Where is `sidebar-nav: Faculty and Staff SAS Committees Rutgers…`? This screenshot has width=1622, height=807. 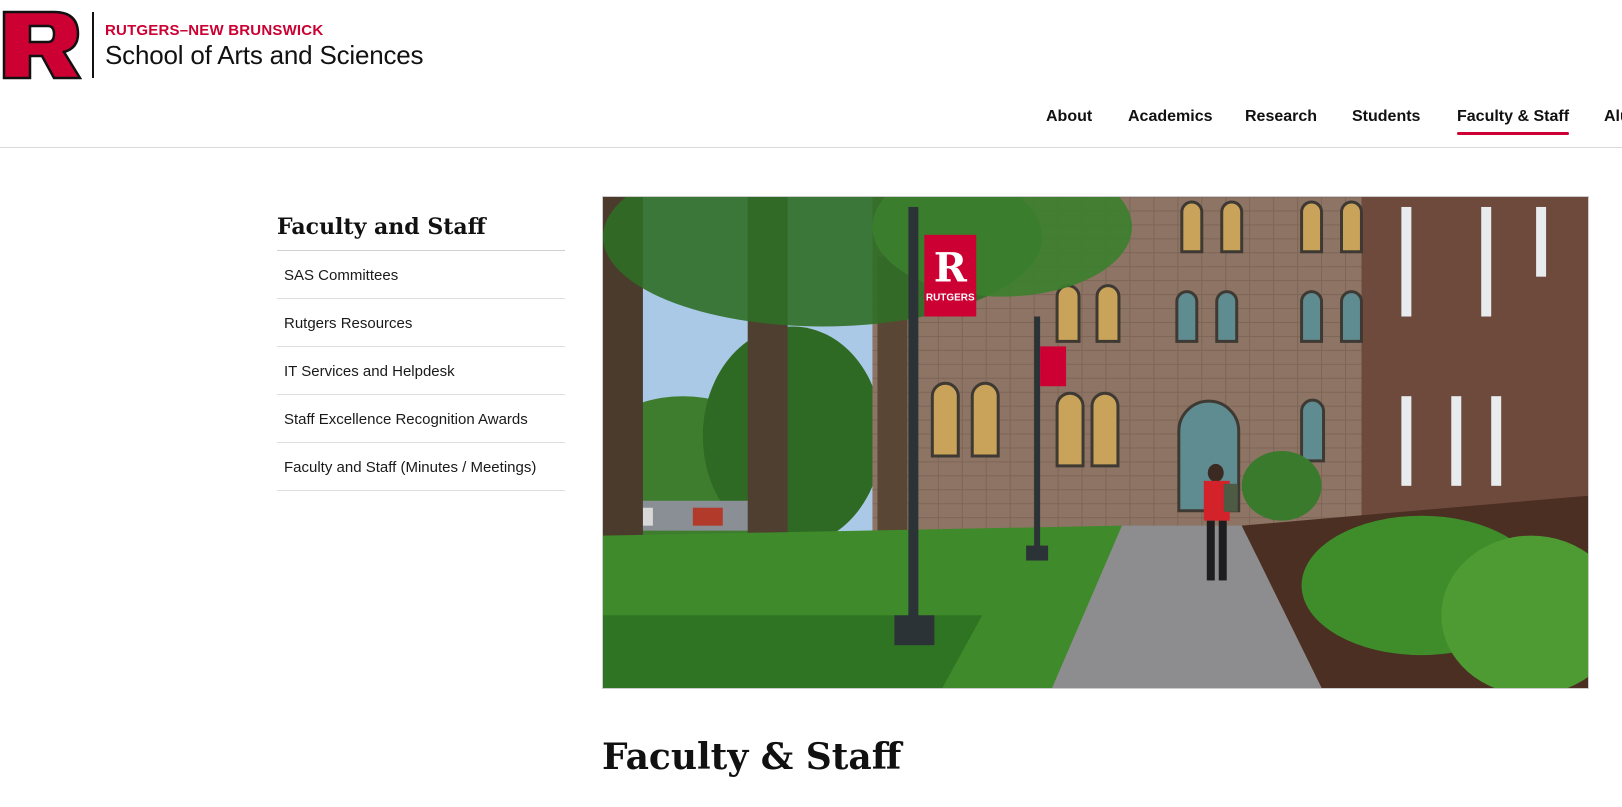
sidebar-nav: Faculty and Staff SAS Committees Rutgers… is located at coordinates (421, 349).